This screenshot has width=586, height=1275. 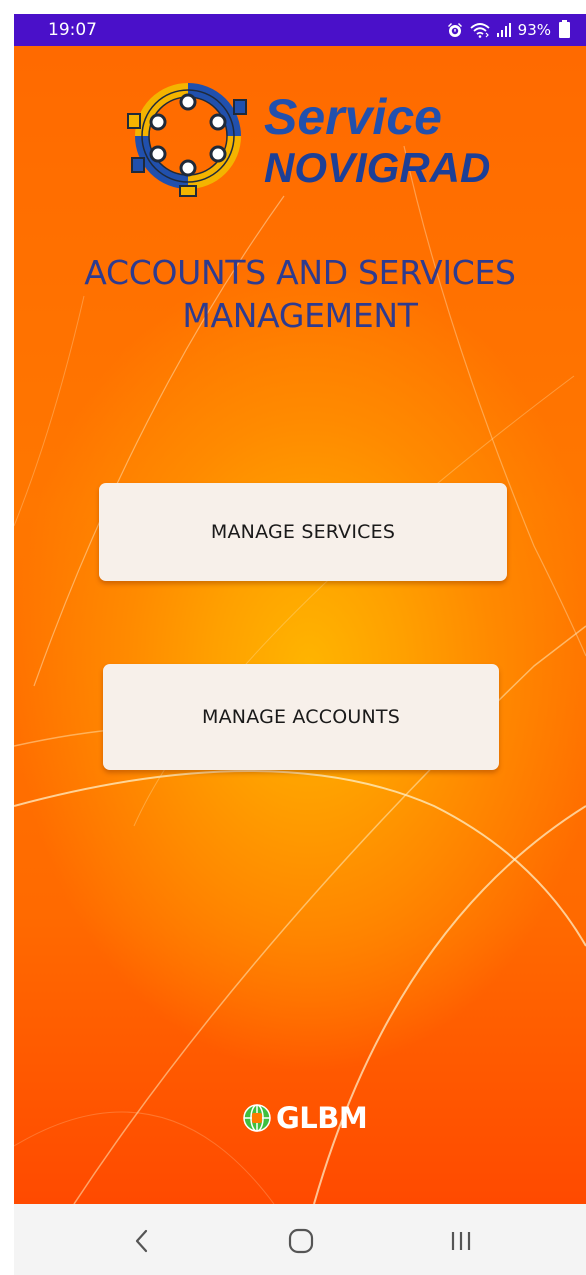 I want to click on back-button, so click(x=142, y=1241).